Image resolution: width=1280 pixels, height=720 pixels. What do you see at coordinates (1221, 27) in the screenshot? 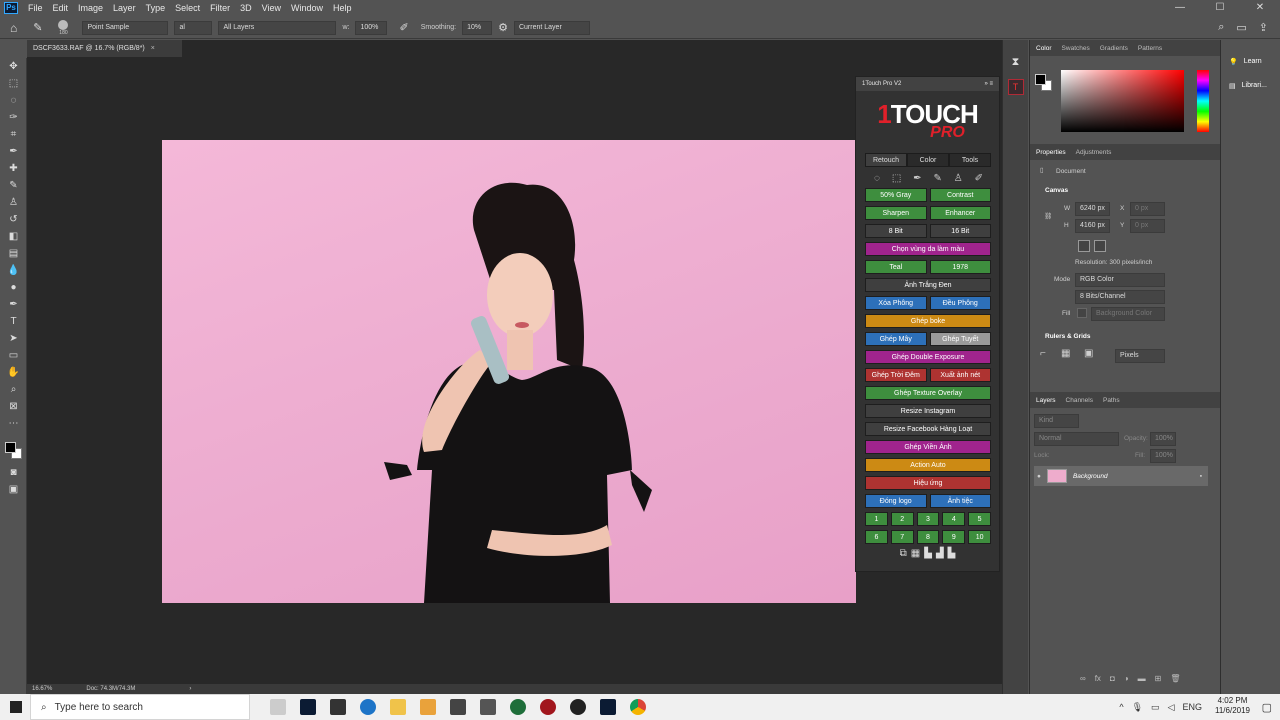
I see `search-icon: ⌕` at bounding box center [1221, 27].